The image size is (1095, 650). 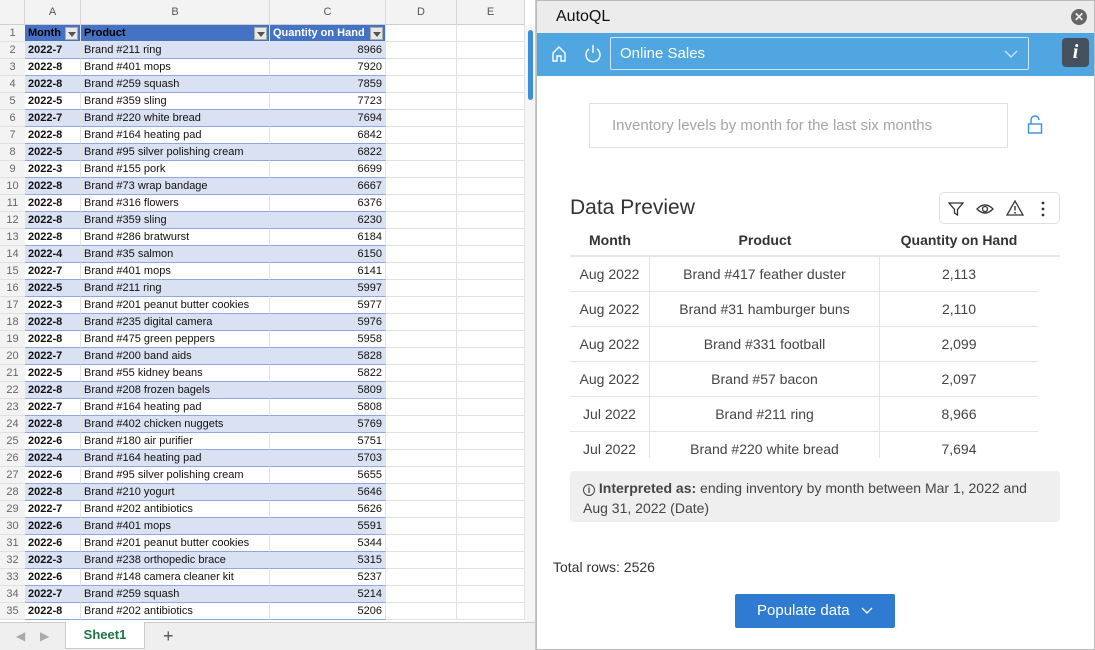 I want to click on cell-quantity: 6376, so click(x=328, y=203).